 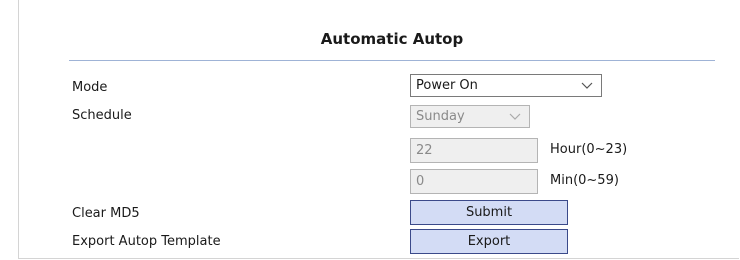 What do you see at coordinates (506, 85) in the screenshot?
I see `mode-select: Power On` at bounding box center [506, 85].